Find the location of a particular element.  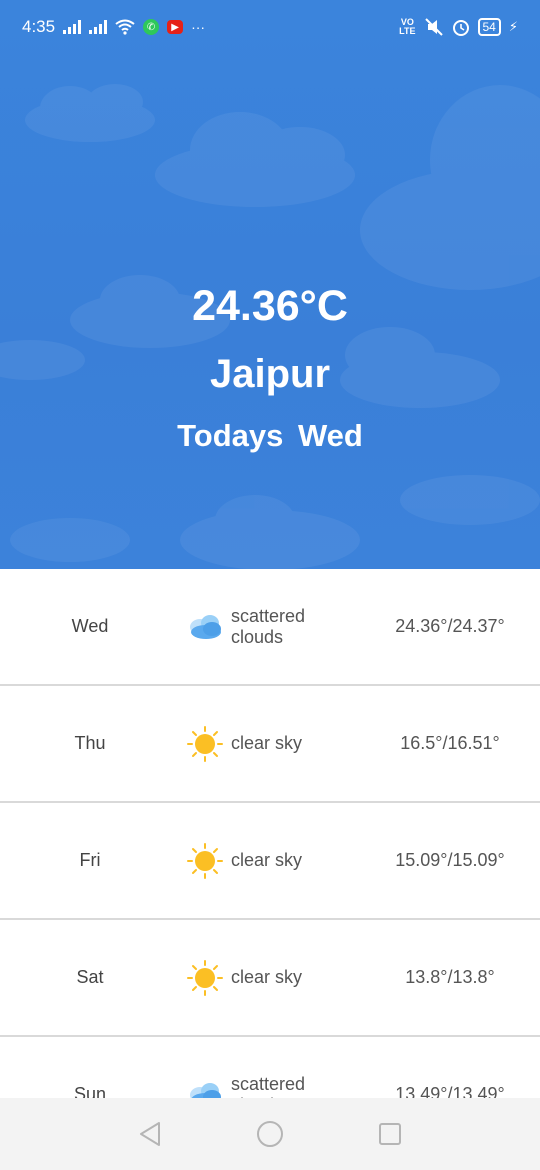

city-name: Jaipur is located at coordinates (270, 374).